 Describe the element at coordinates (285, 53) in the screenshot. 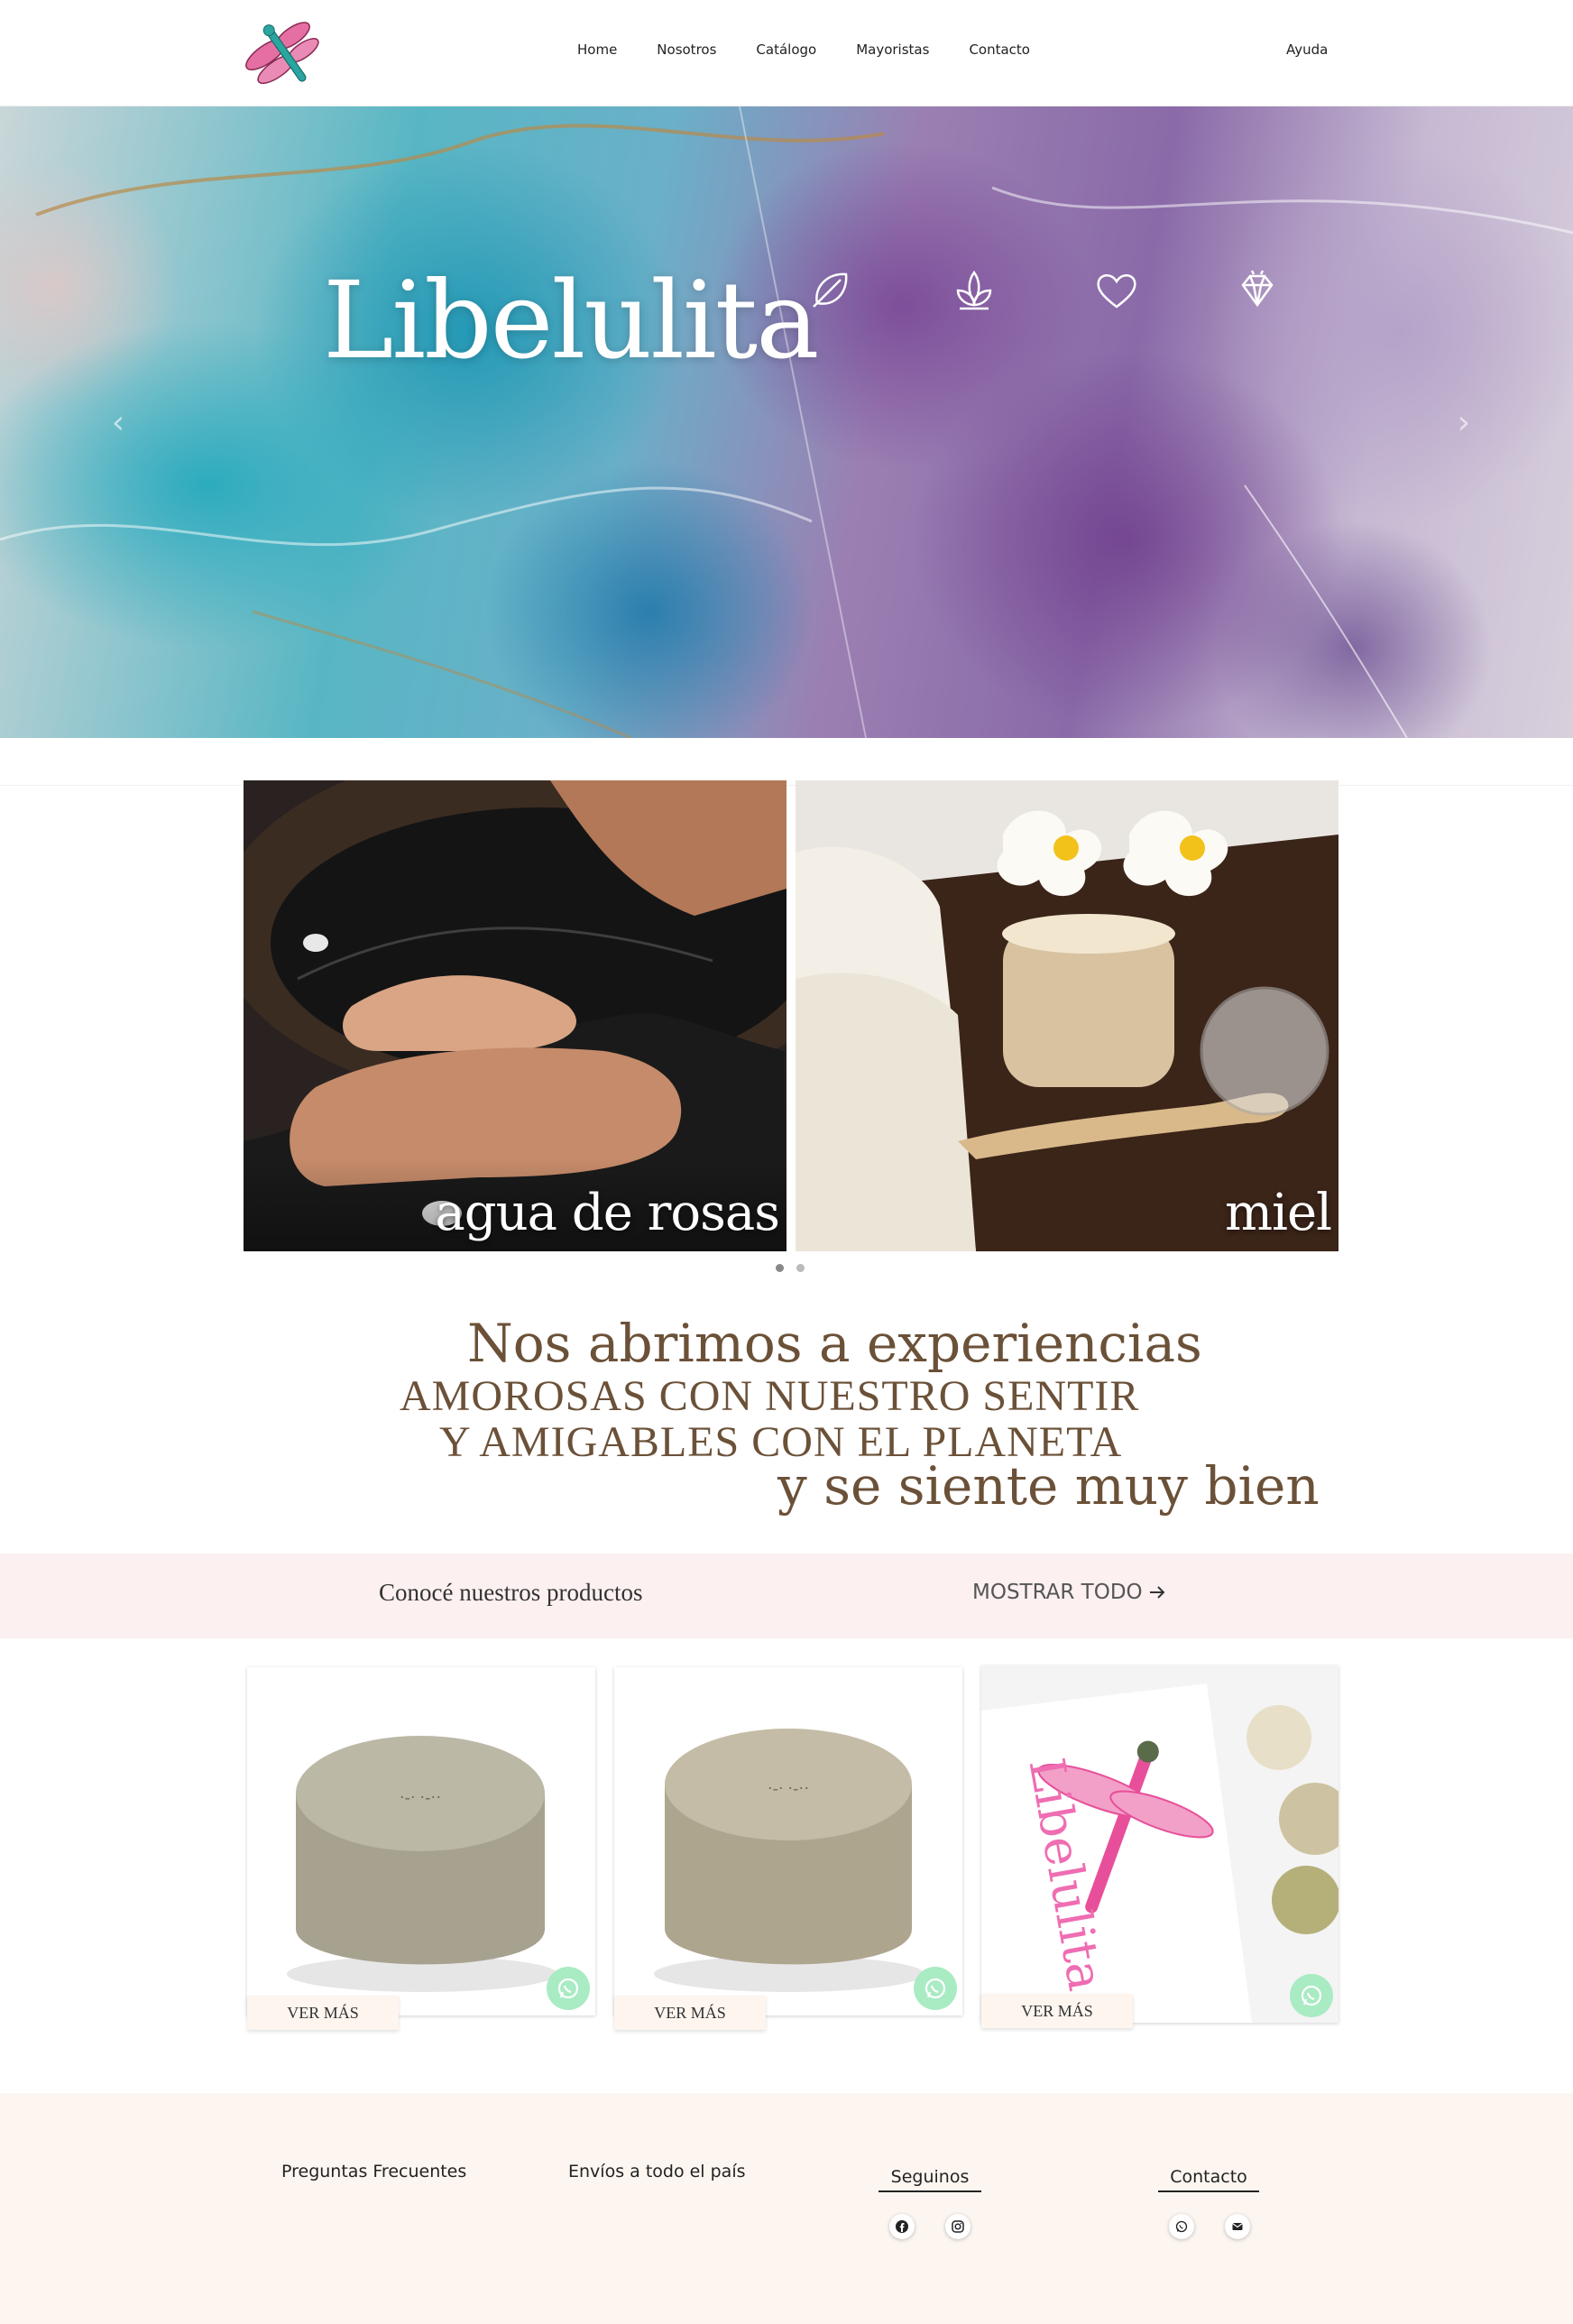

I see `dragonfly-logo` at that location.